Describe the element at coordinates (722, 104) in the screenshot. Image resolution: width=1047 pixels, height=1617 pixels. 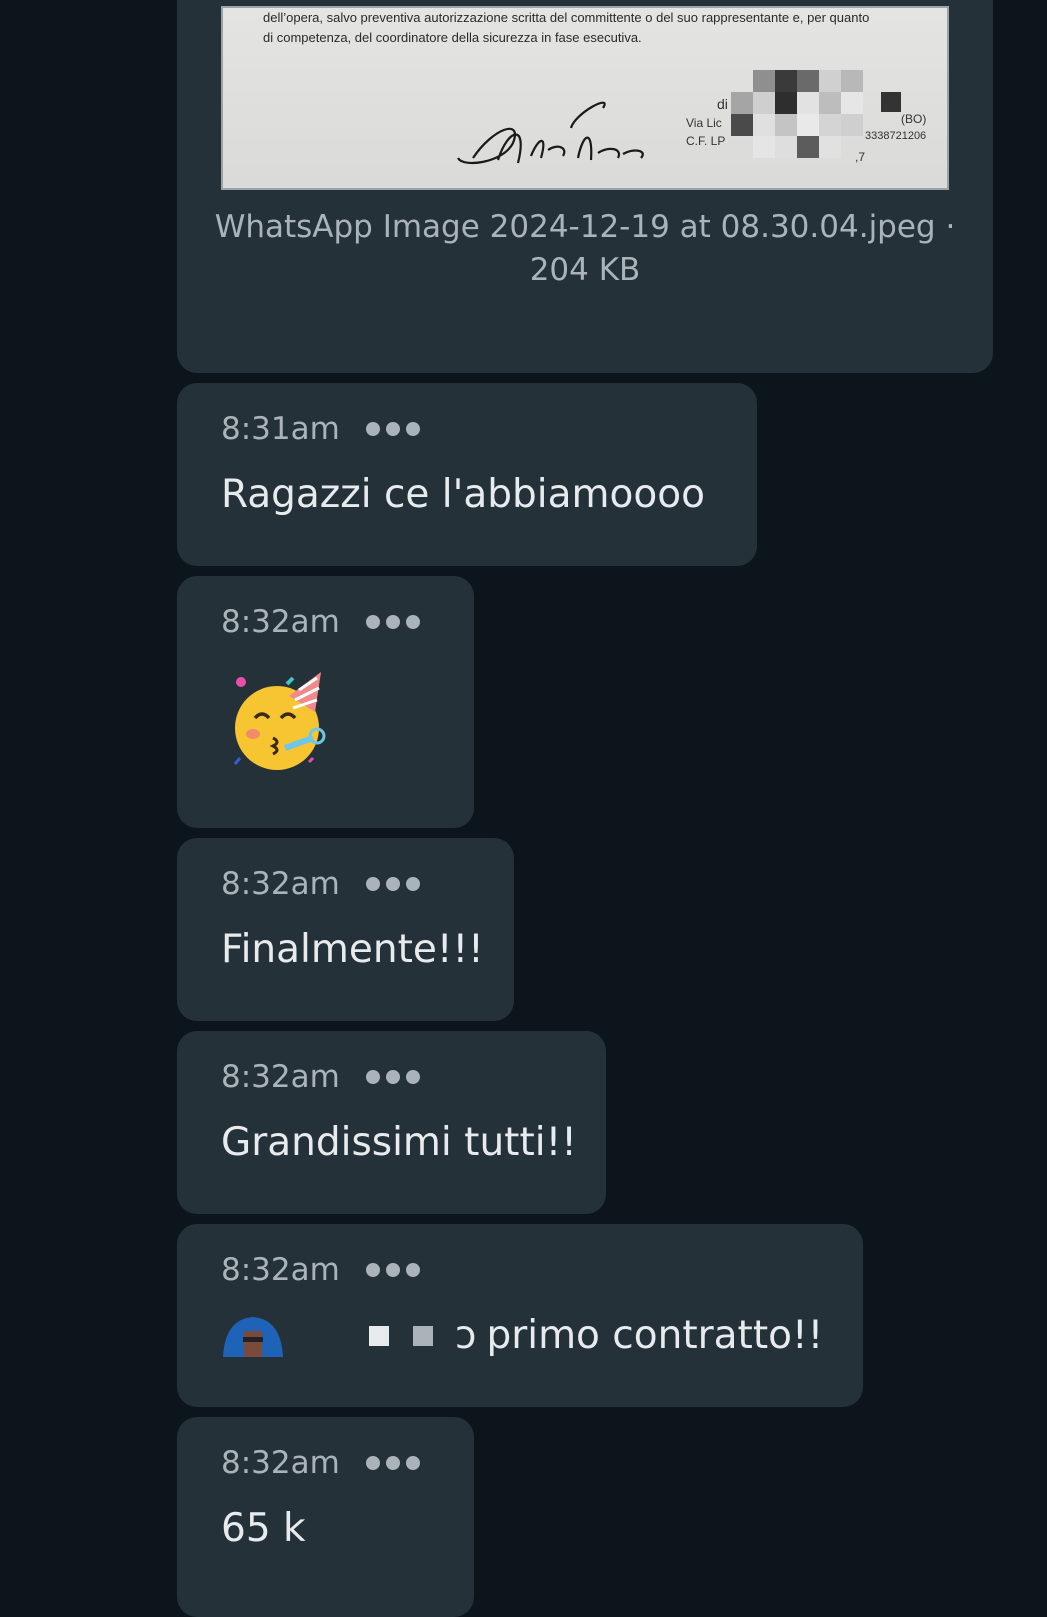
I see `stamp-text: di` at that location.